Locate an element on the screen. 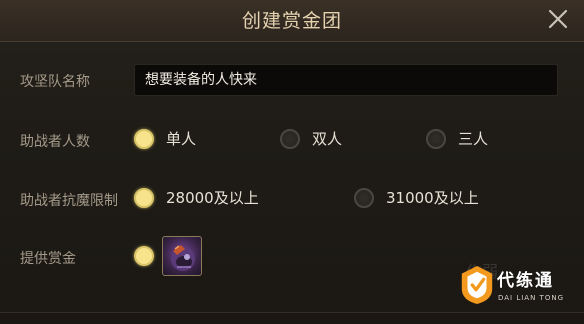  watermark-sub: DAI LIAN TONG is located at coordinates (531, 298).